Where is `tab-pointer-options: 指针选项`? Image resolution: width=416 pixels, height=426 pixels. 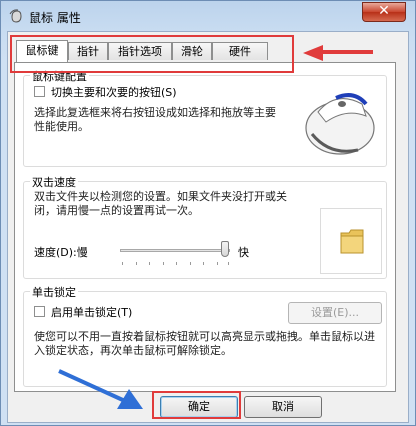 tab-pointer-options: 指针选项 is located at coordinates (140, 51).